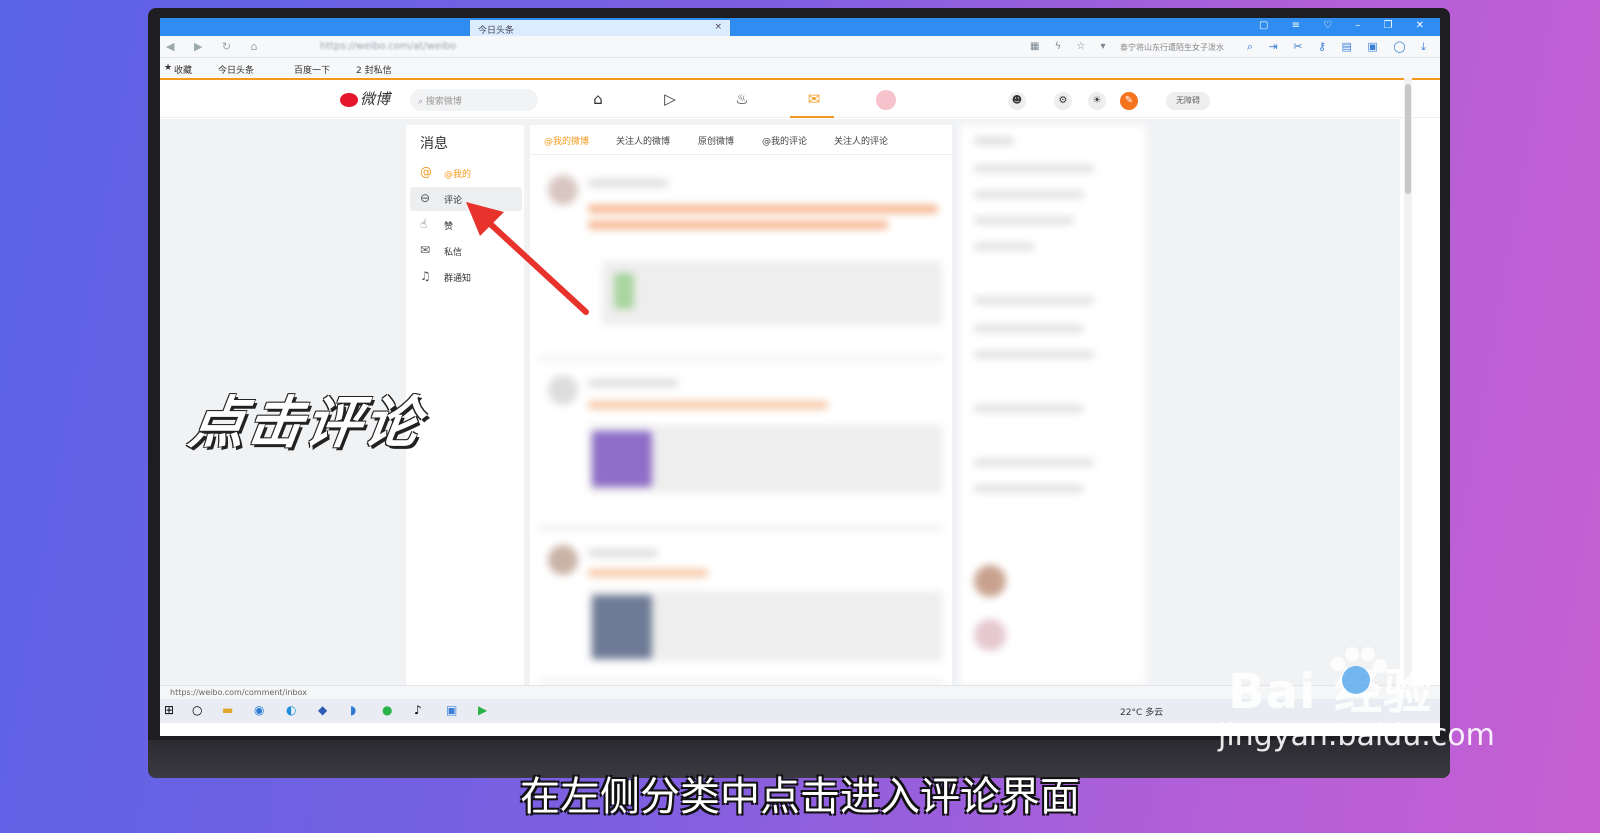 This screenshot has height=833, width=1600. I want to click on address-tools: ▦ ϟ ☆ ▾, so click(1071, 46).